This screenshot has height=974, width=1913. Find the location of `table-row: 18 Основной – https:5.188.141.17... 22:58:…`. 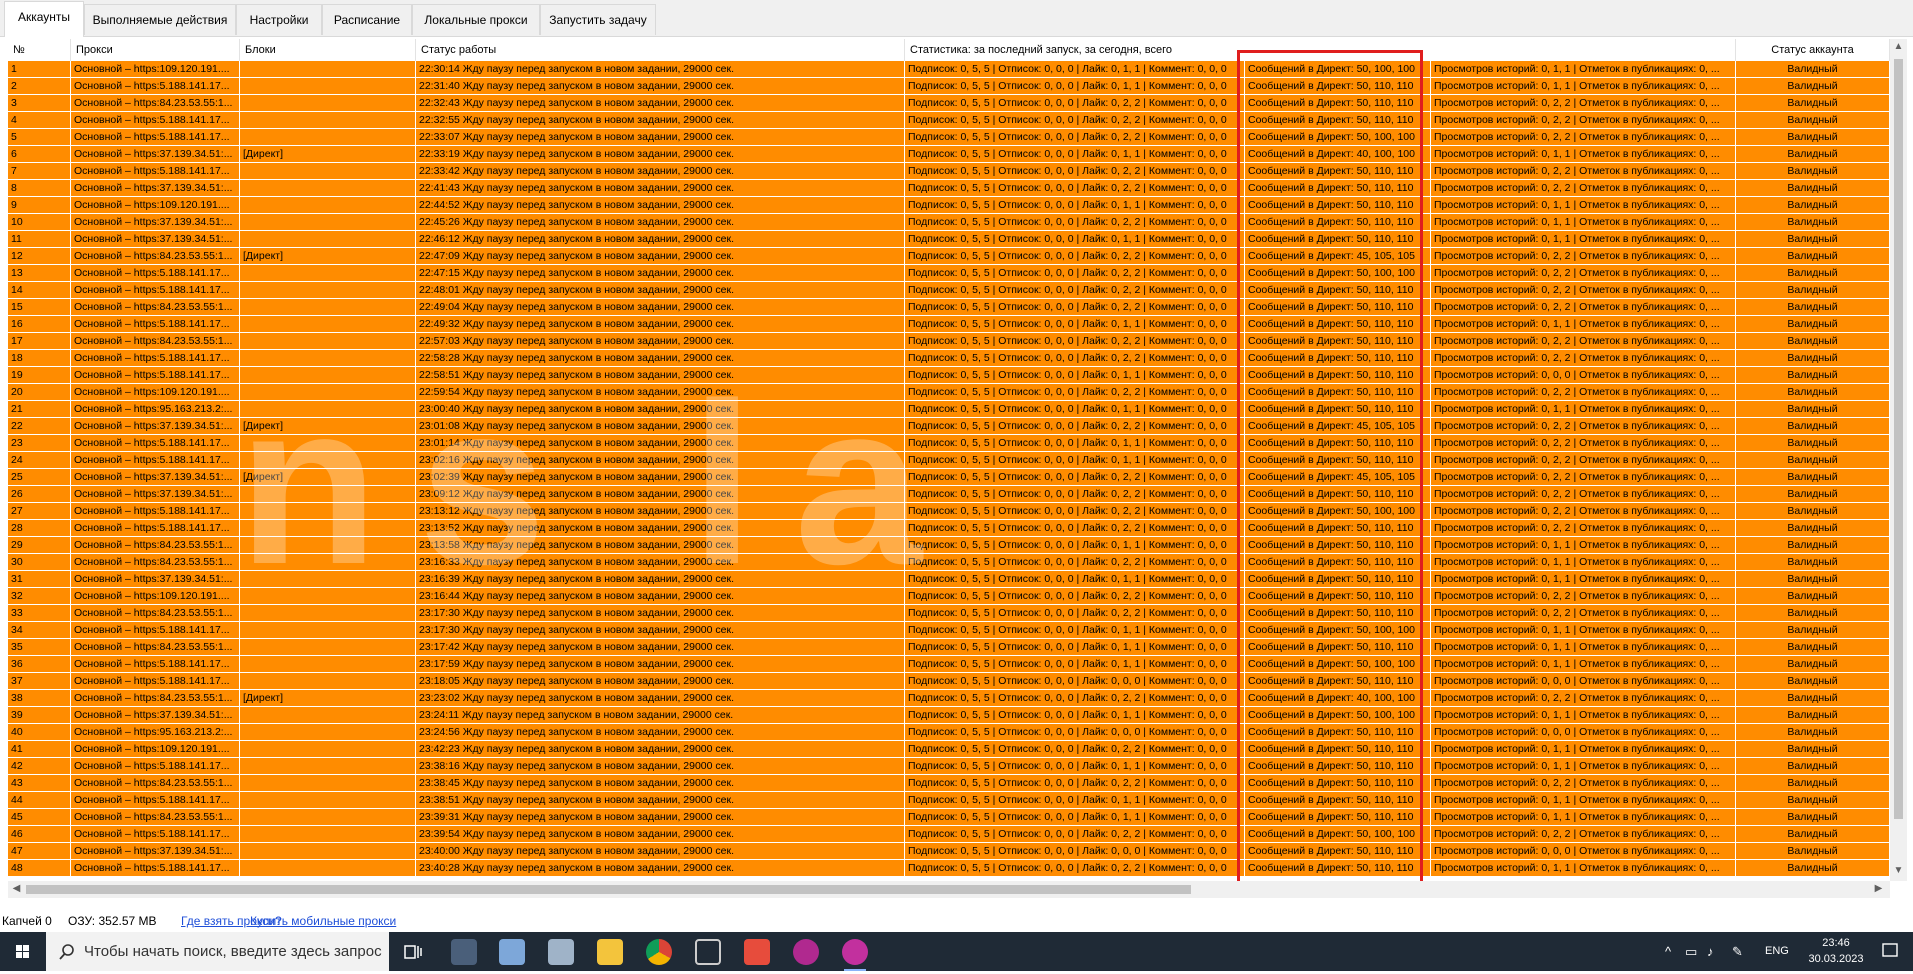

table-row: 18 Основной – https:5.188.141.17... 22:58:… is located at coordinates (949, 358).